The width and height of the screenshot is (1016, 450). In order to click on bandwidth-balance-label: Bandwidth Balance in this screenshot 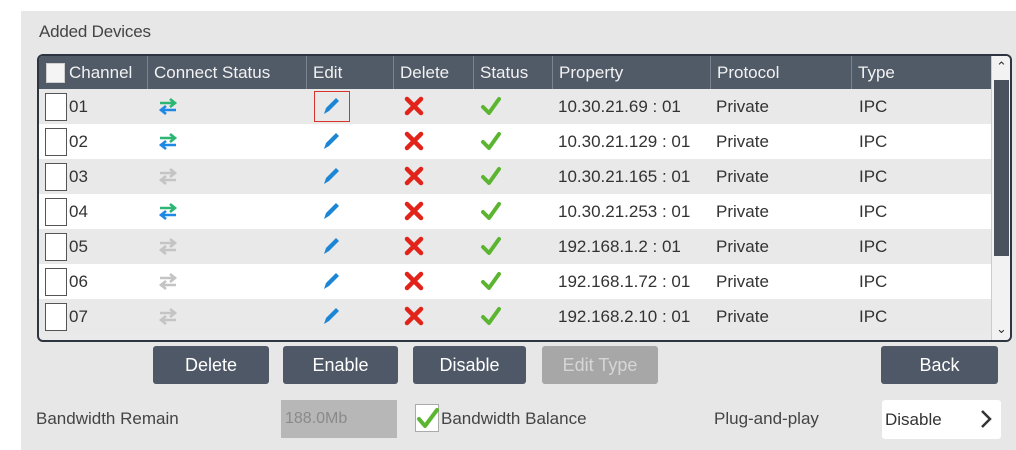, I will do `click(514, 418)`.